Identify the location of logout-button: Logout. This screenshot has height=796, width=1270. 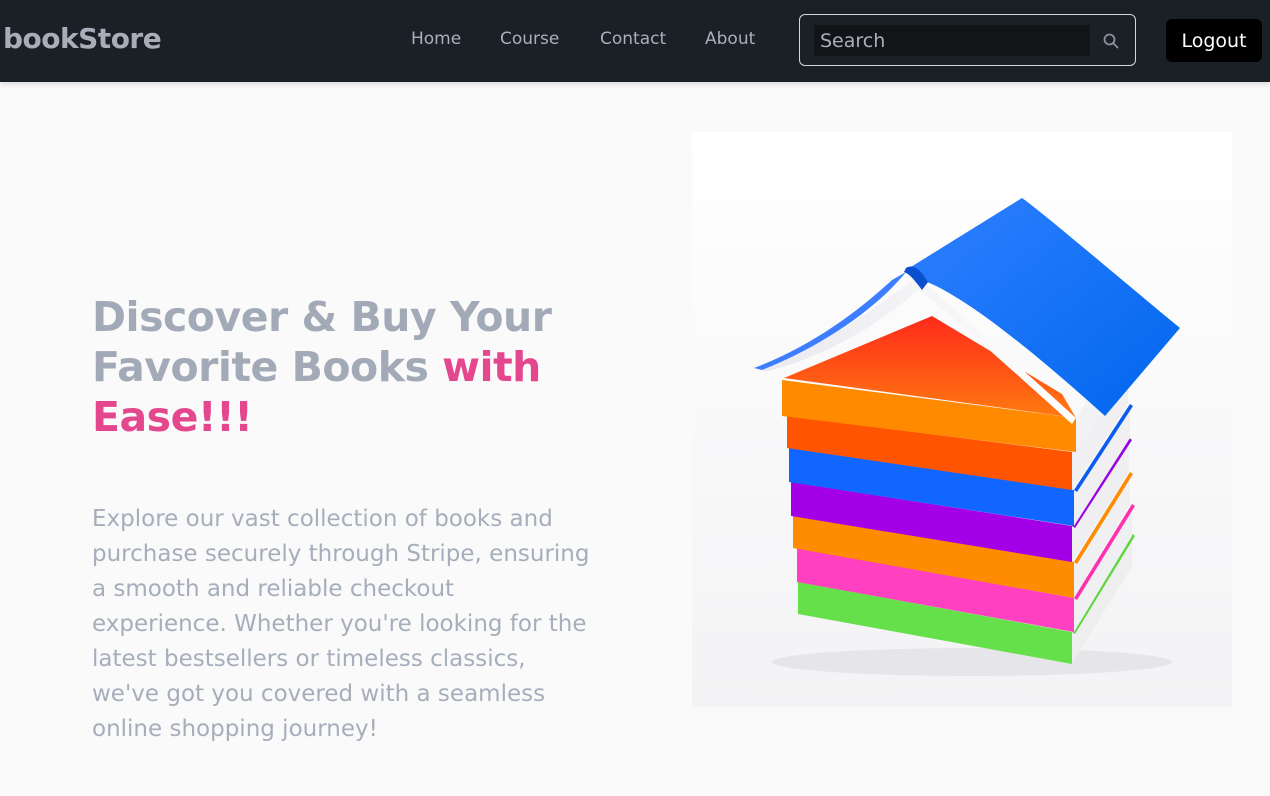
(1214, 40).